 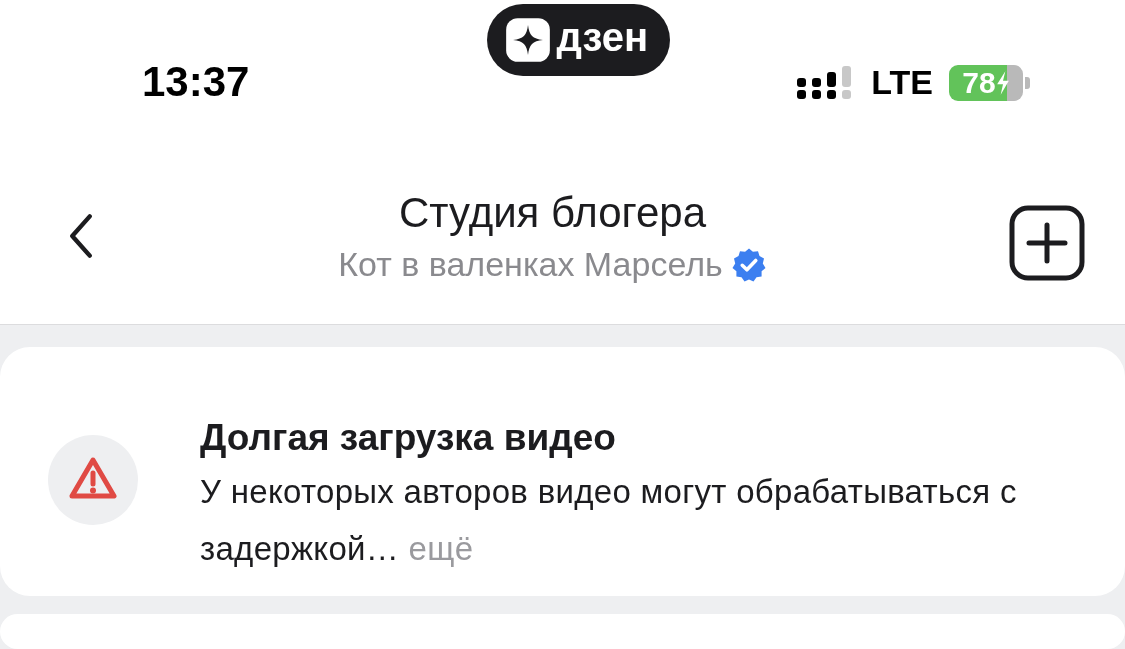 I want to click on warning-icon, so click(x=93, y=480).